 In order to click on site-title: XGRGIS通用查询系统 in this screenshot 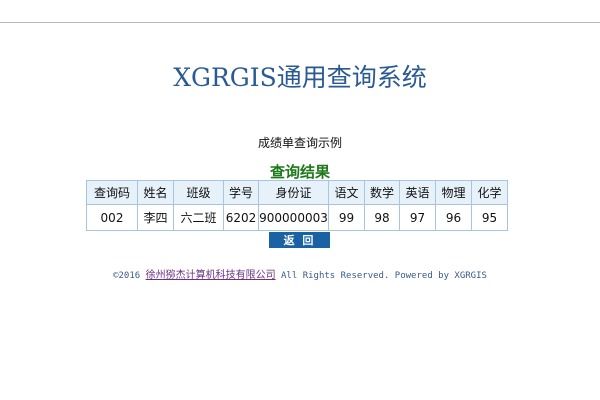, I will do `click(300, 77)`.